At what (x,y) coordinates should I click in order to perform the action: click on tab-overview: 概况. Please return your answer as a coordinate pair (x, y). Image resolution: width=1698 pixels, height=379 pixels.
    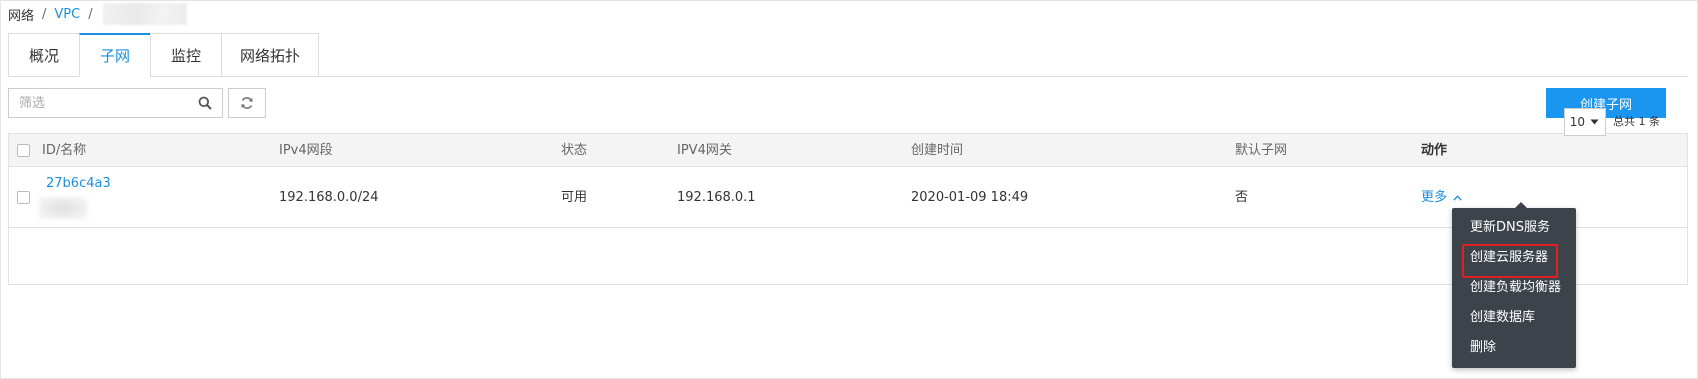
    Looking at the image, I should click on (43, 55).